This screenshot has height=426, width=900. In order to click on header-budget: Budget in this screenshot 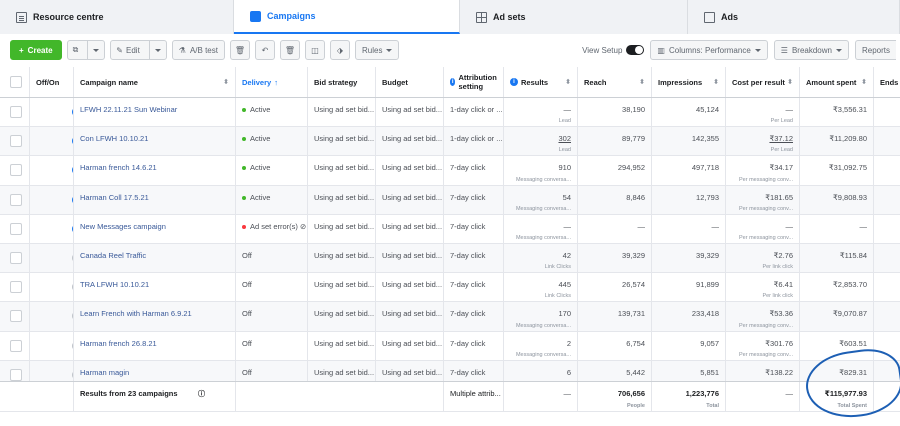, I will do `click(410, 82)`.